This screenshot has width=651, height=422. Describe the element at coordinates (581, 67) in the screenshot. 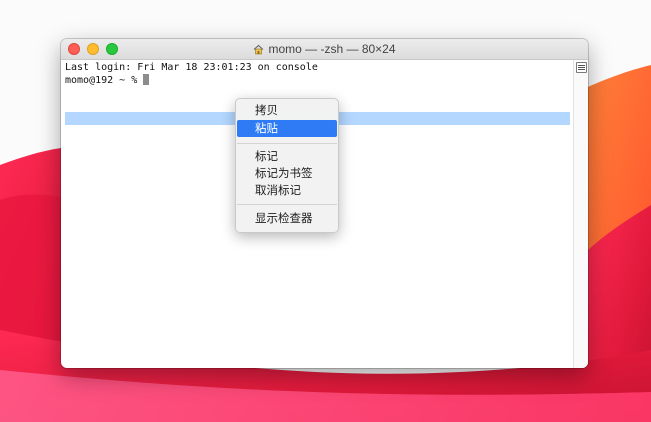

I see `split-pane-icon` at that location.